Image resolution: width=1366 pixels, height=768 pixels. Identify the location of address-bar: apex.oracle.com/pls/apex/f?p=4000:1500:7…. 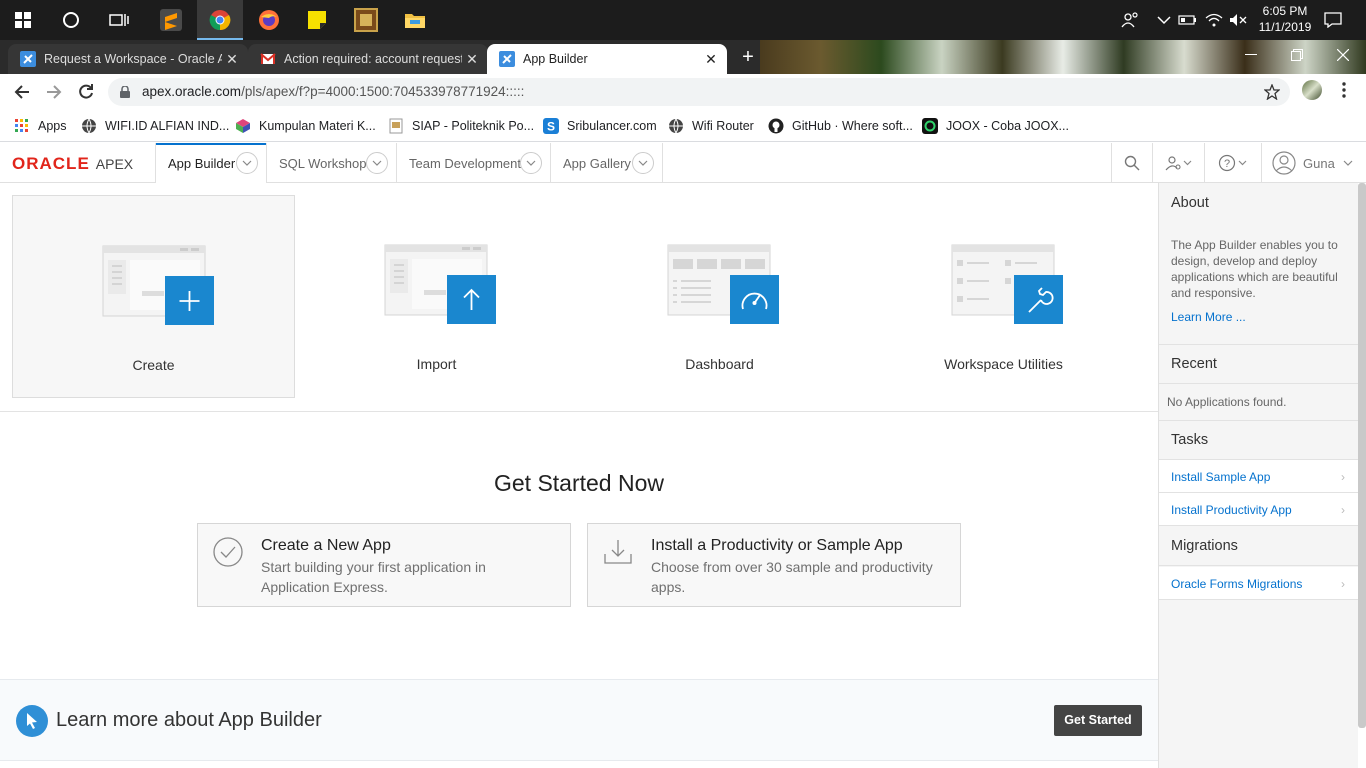
(699, 92).